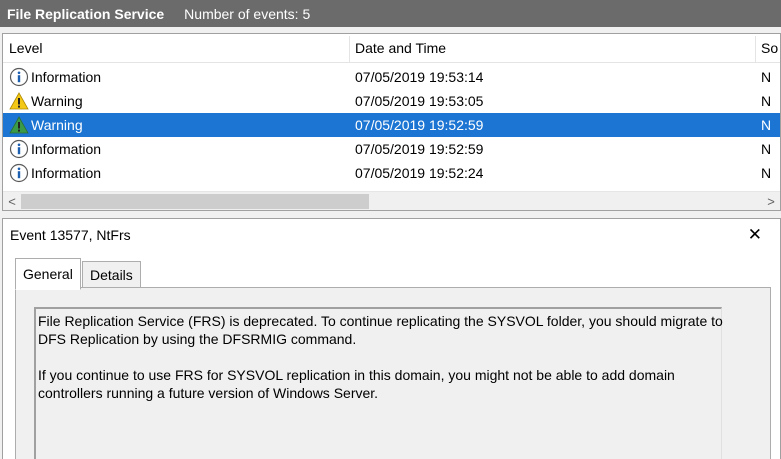 This screenshot has width=781, height=459. What do you see at coordinates (12, 201) in the screenshot?
I see `scroll-left-arrow: <` at bounding box center [12, 201].